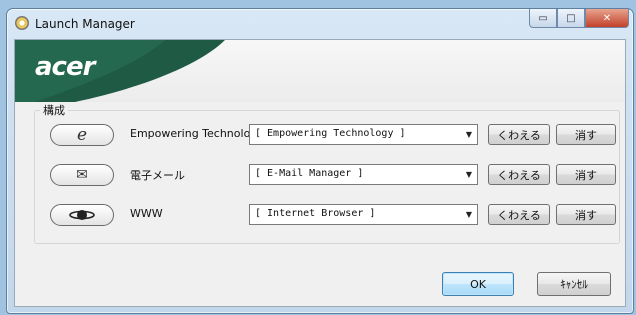 The image size is (636, 315). What do you see at coordinates (157, 175) in the screenshot?
I see `row-label: 電子メール` at bounding box center [157, 175].